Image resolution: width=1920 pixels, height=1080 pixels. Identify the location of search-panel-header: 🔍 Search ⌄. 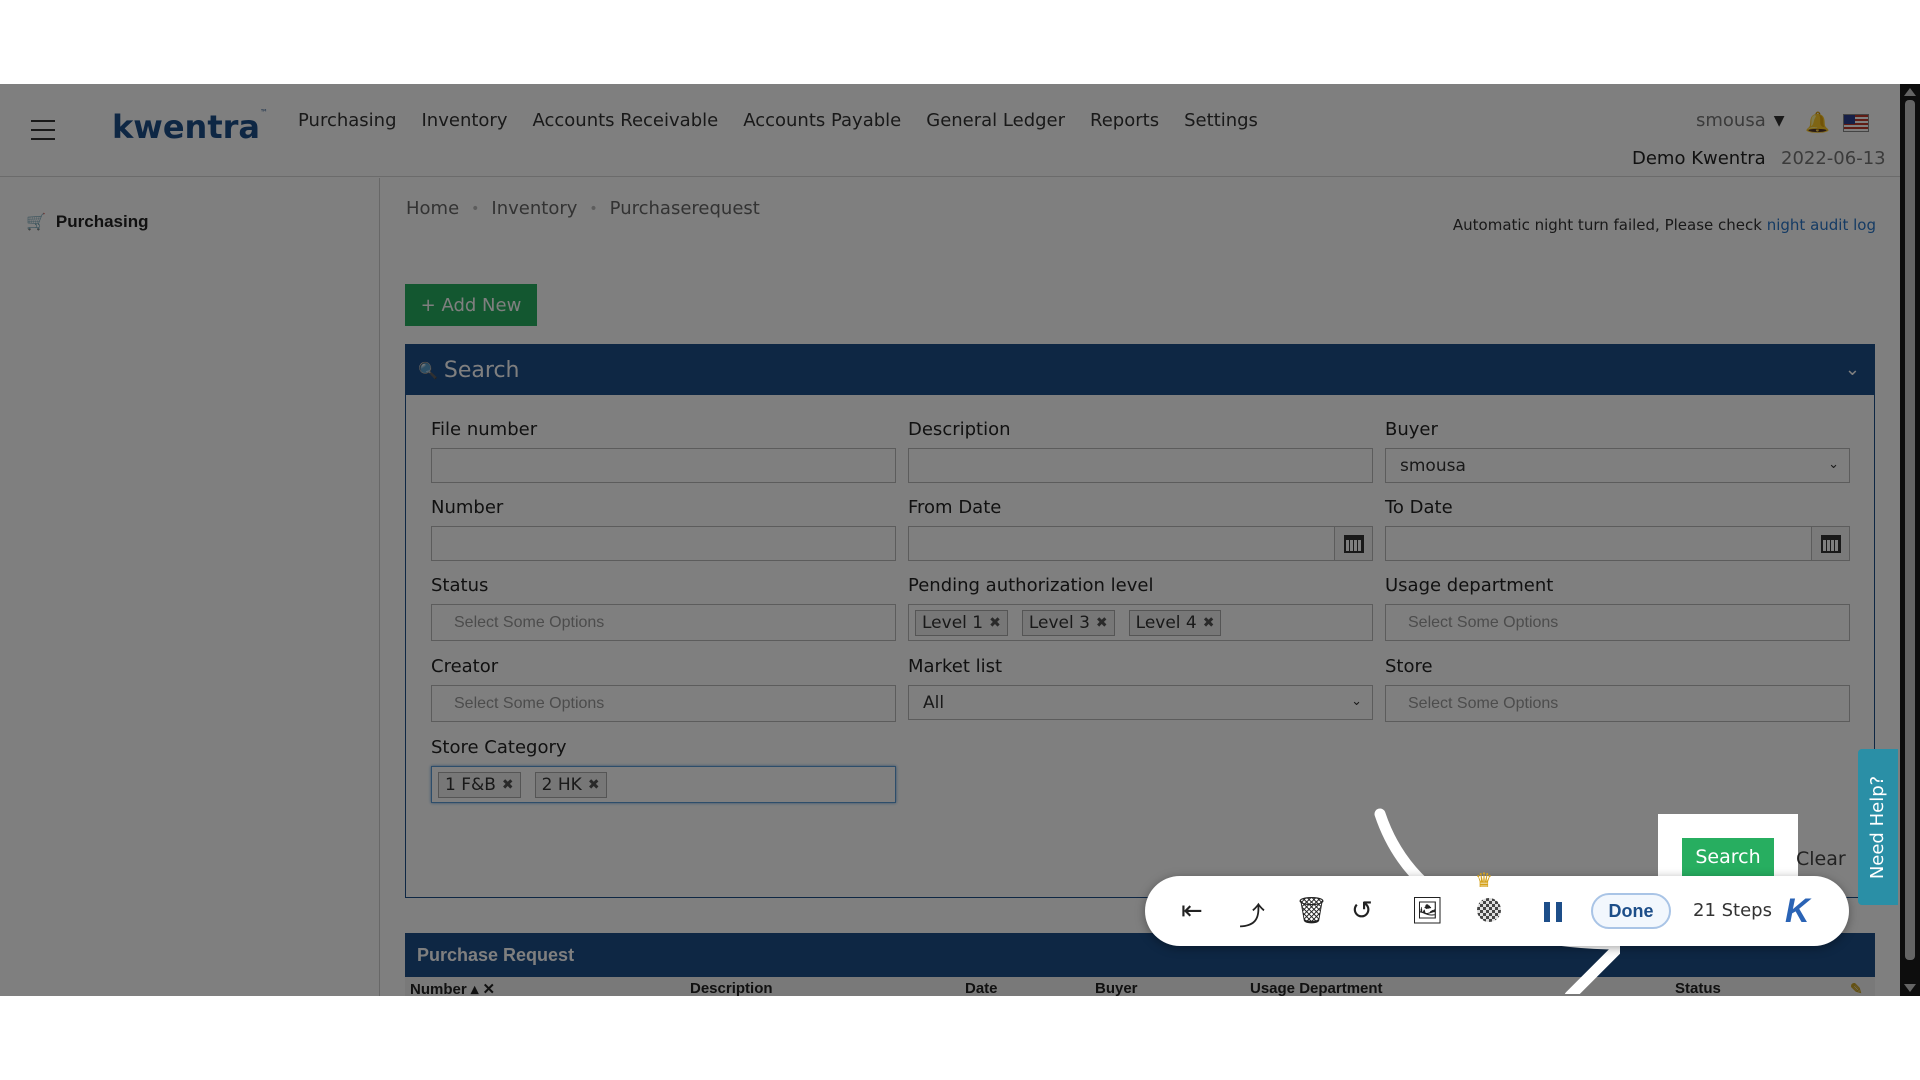
(1140, 370).